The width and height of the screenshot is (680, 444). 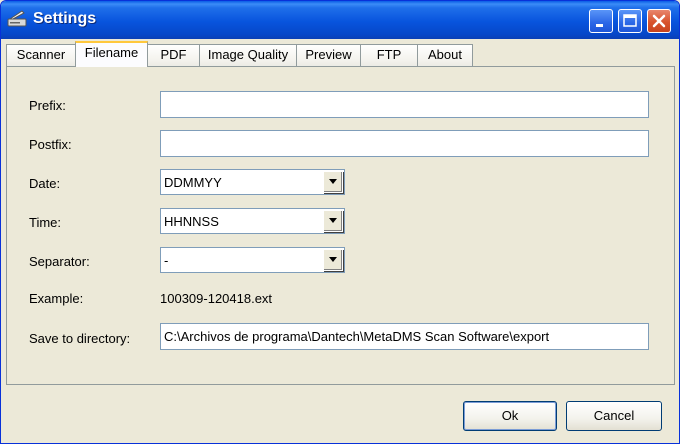 I want to click on tab-about: About, so click(x=445, y=55).